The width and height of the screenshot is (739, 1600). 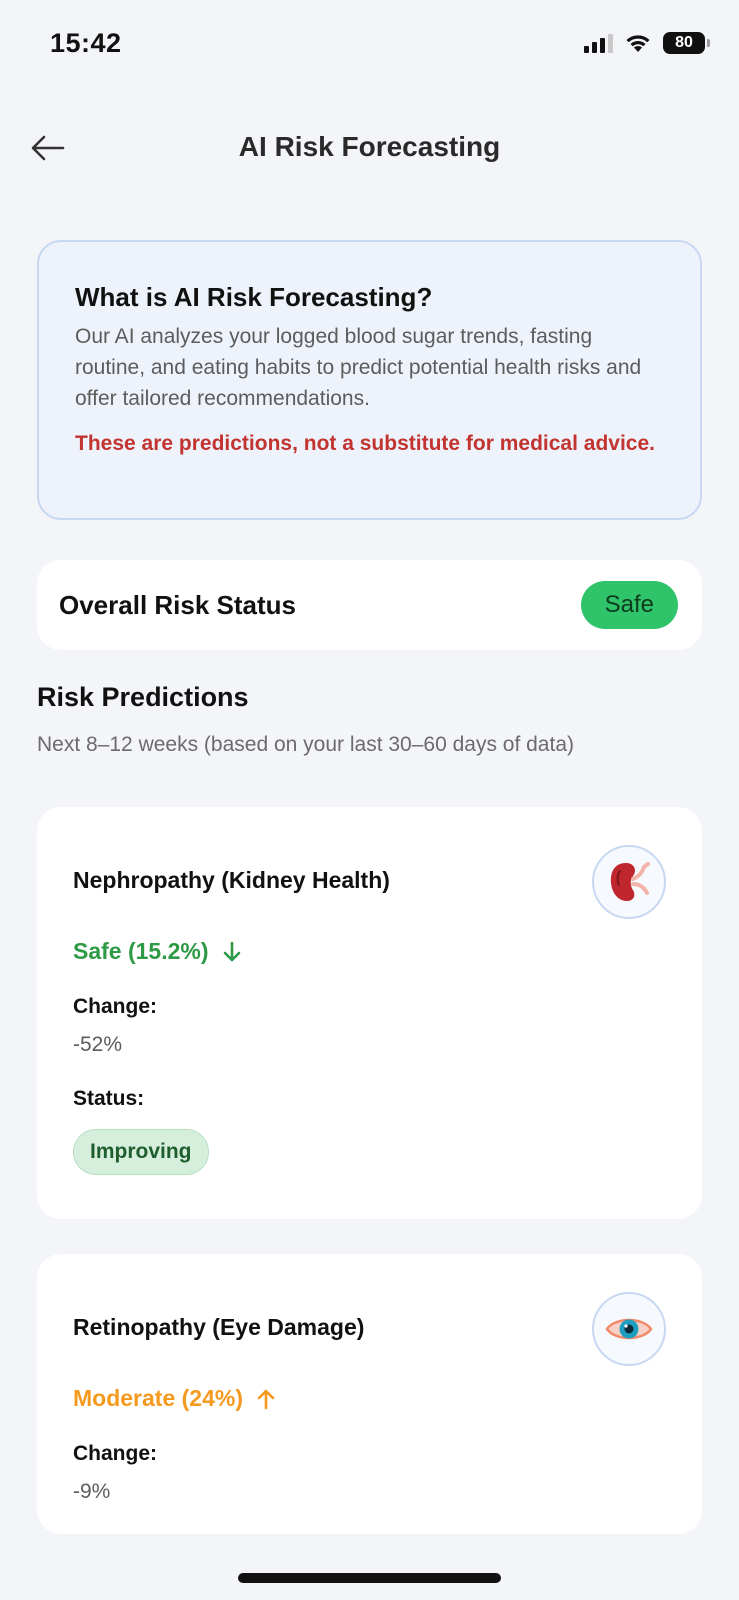 I want to click on arrow-down-icon, so click(x=231, y=951).